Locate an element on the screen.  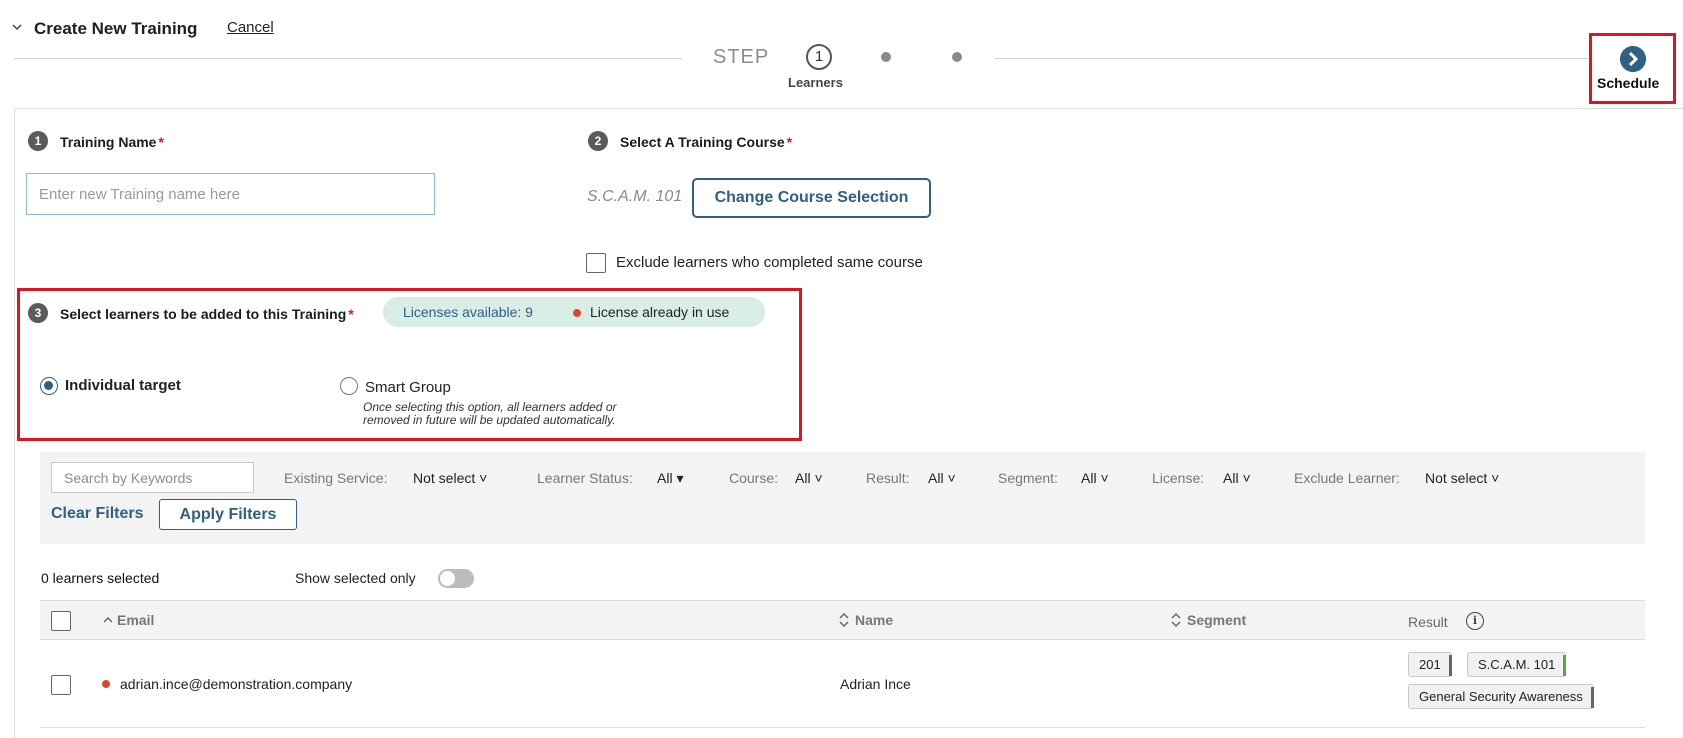
section-number-1: 1 is located at coordinates (38, 141).